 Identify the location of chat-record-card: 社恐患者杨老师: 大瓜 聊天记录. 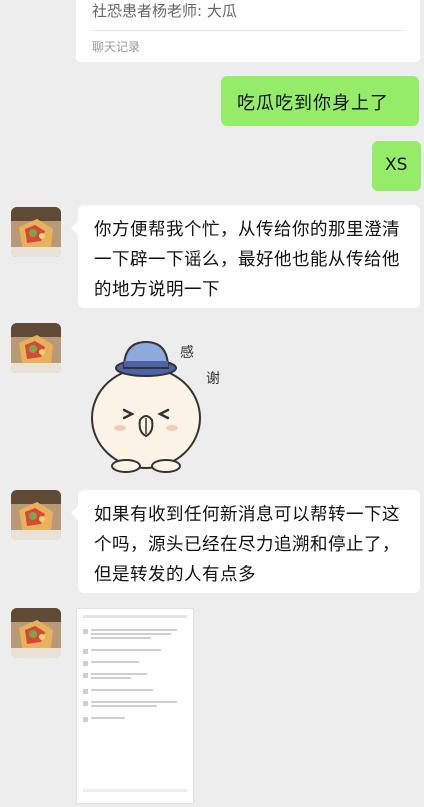
(248, 31).